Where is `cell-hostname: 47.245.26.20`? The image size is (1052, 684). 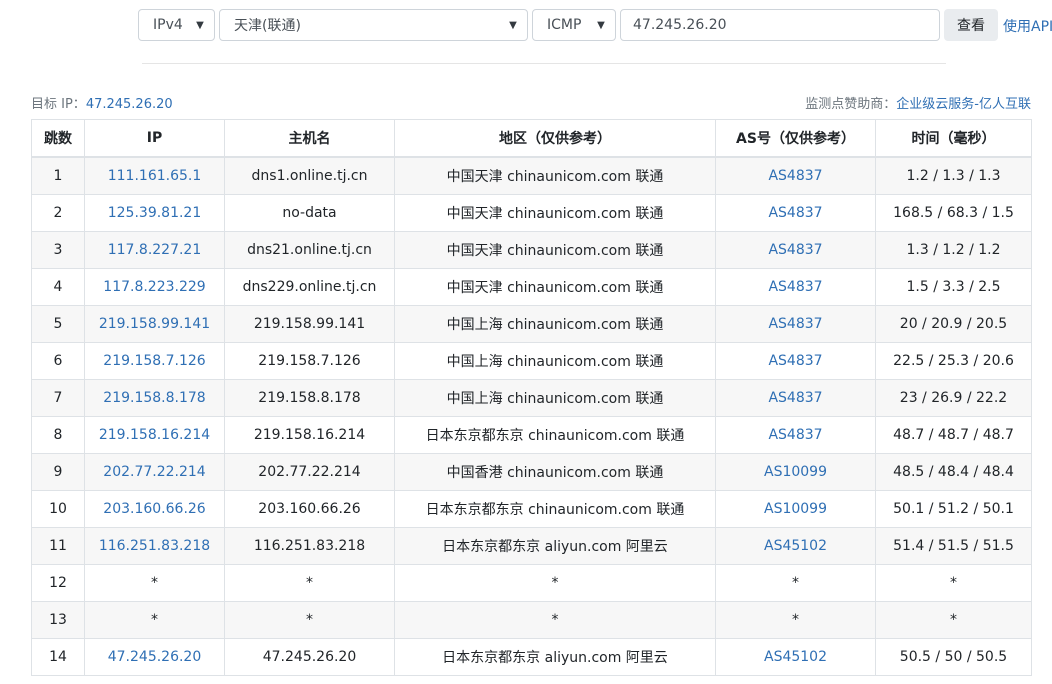 cell-hostname: 47.245.26.20 is located at coordinates (309, 657).